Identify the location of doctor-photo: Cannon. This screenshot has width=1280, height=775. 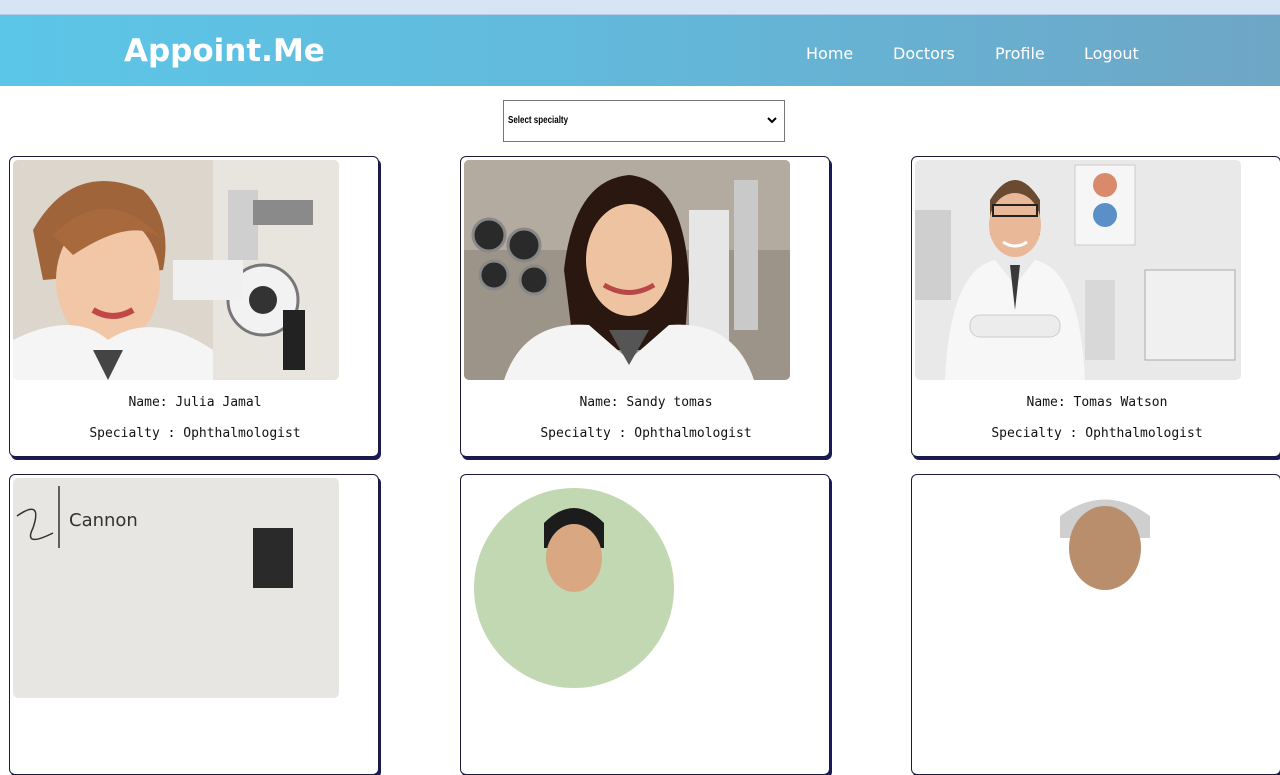
(176, 588).